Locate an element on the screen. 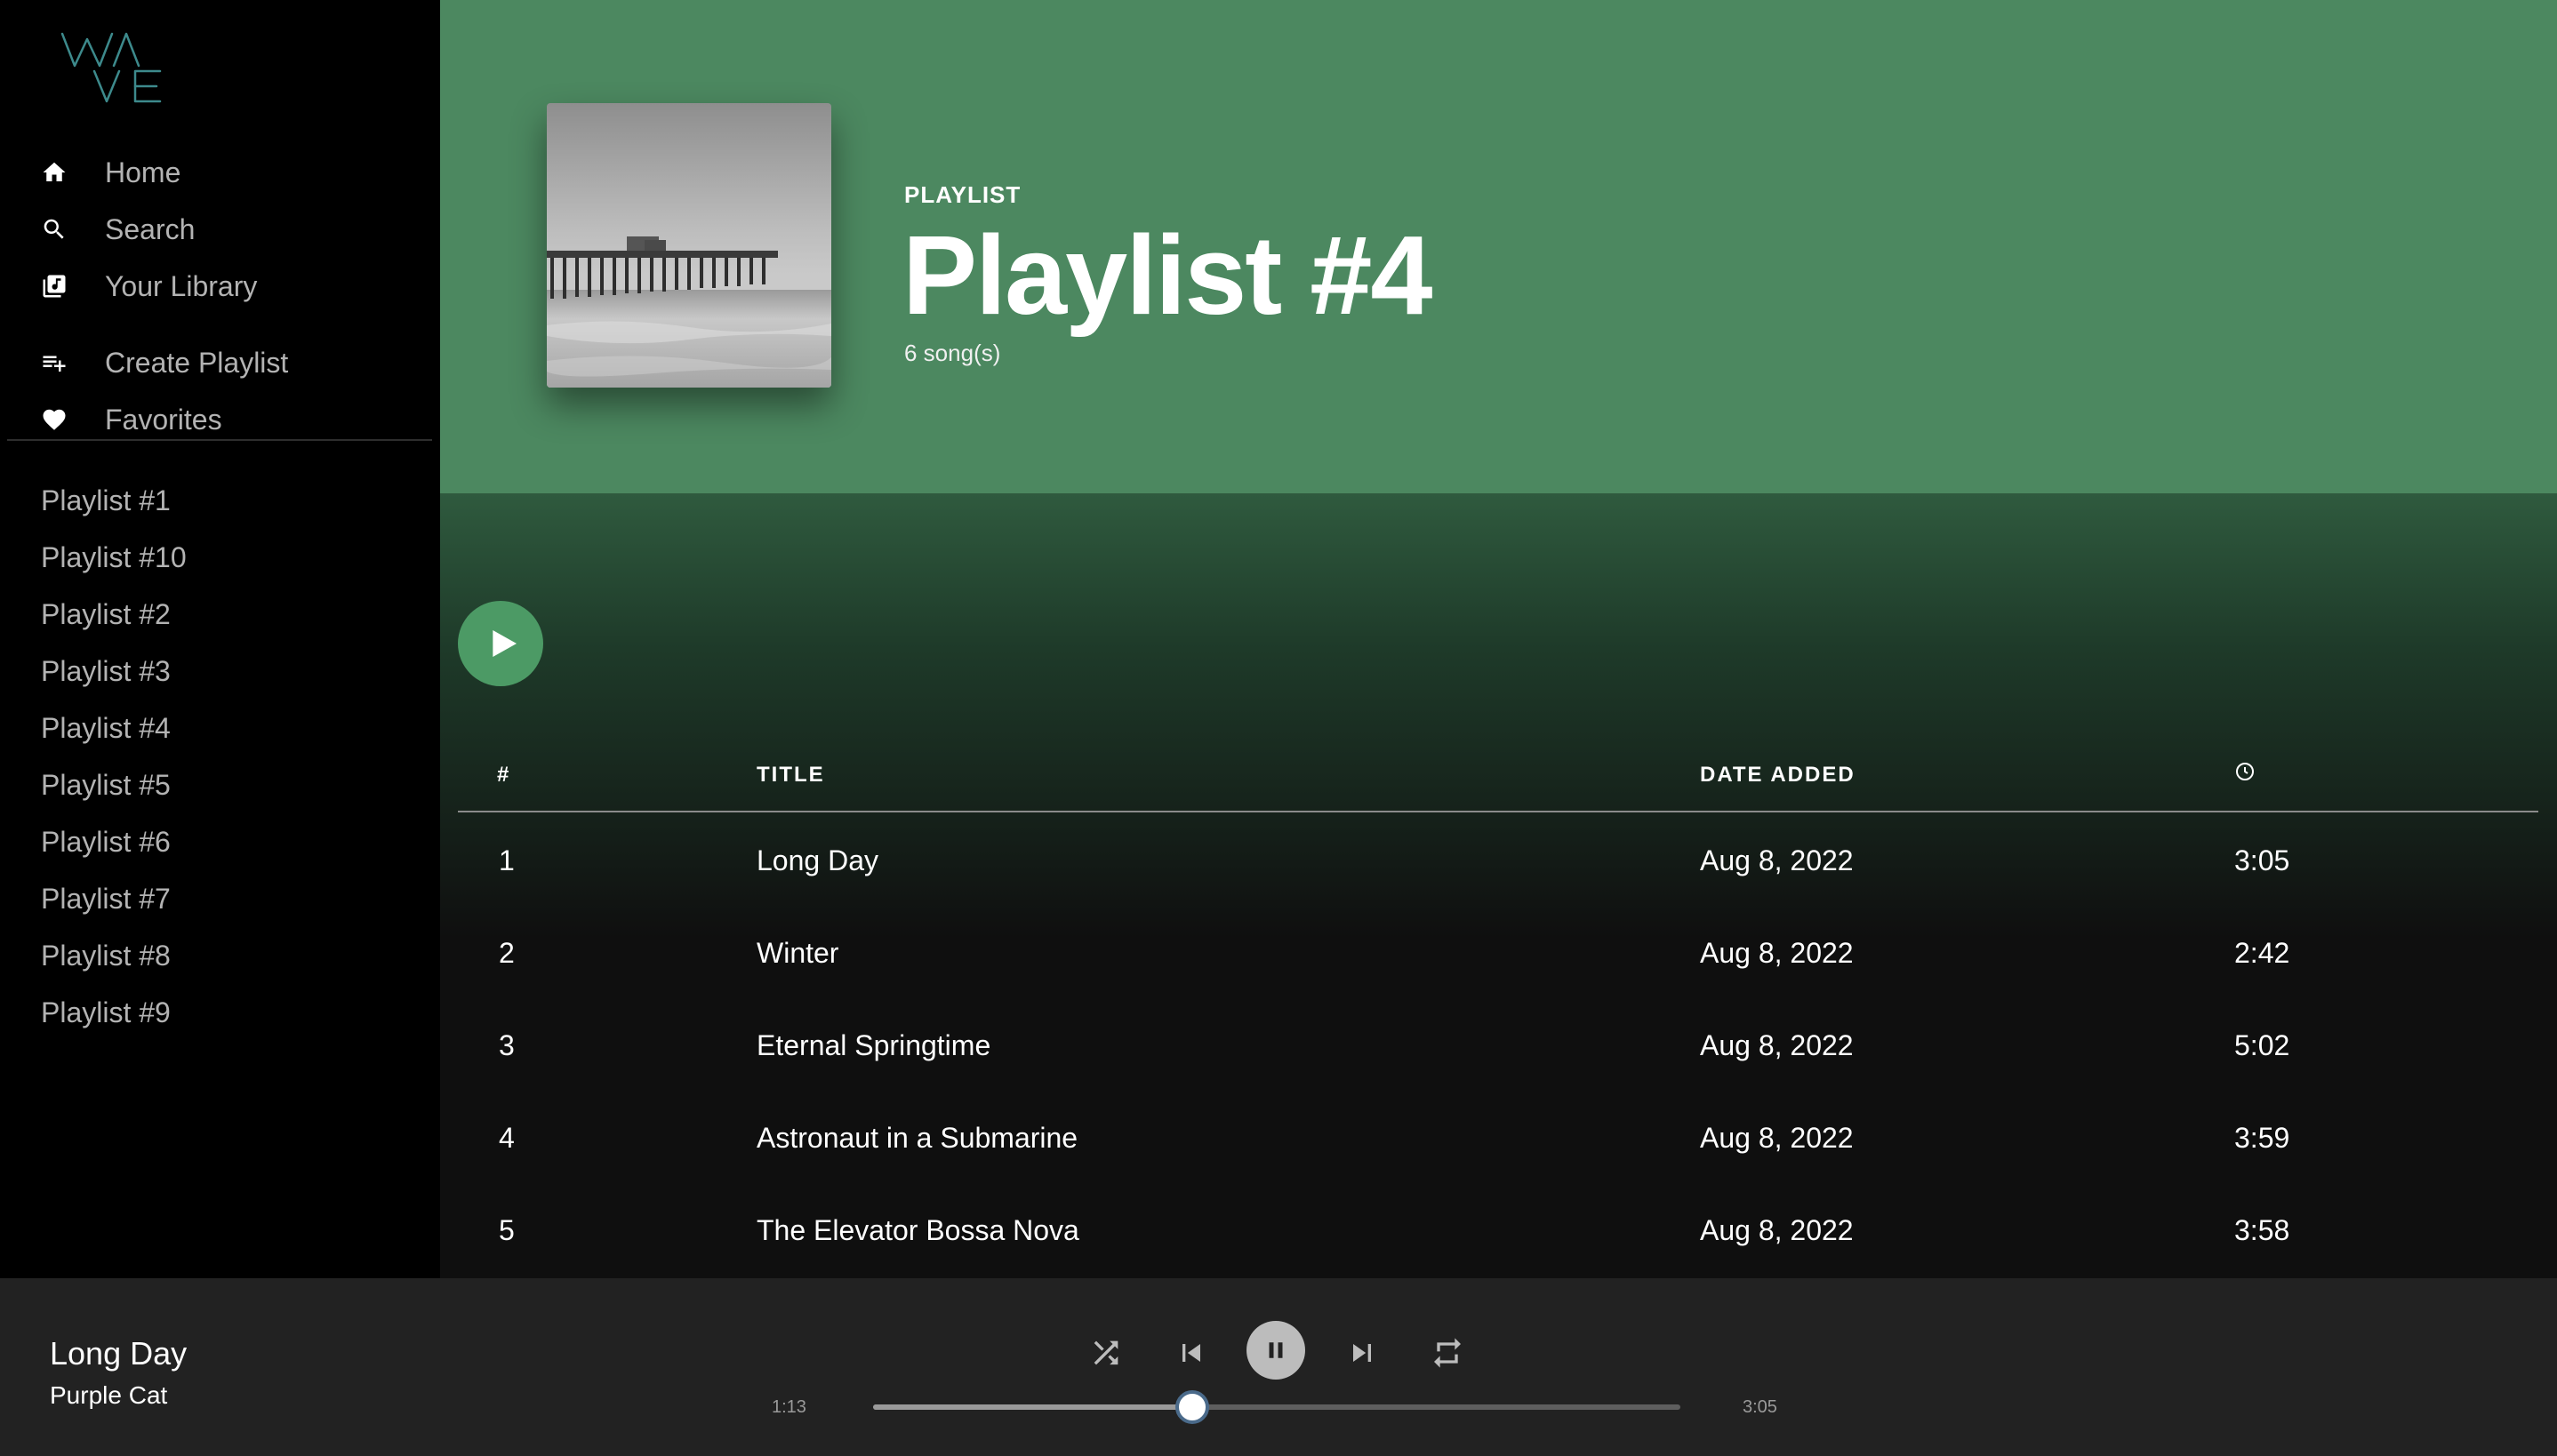 This screenshot has width=2557, height=1456. nav-favorites: Favorites is located at coordinates (131, 419).